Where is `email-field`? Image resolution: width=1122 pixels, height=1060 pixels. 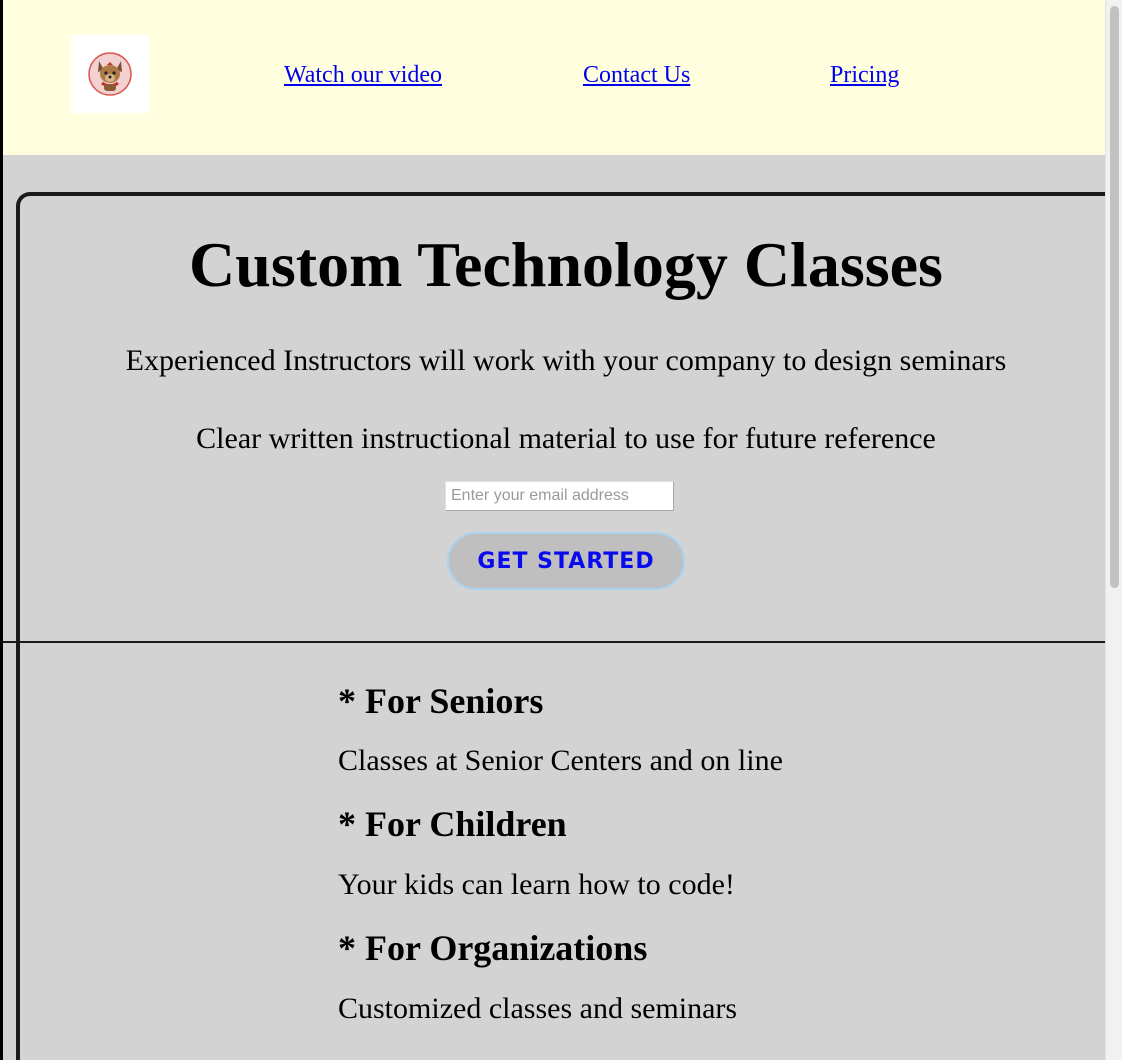 email-field is located at coordinates (559, 496).